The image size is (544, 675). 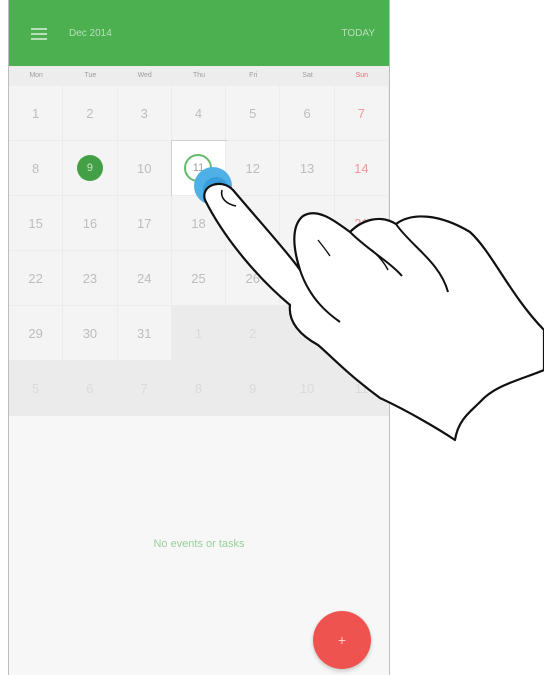 I want to click on calendar-day-cell: 25, so click(x=199, y=278).